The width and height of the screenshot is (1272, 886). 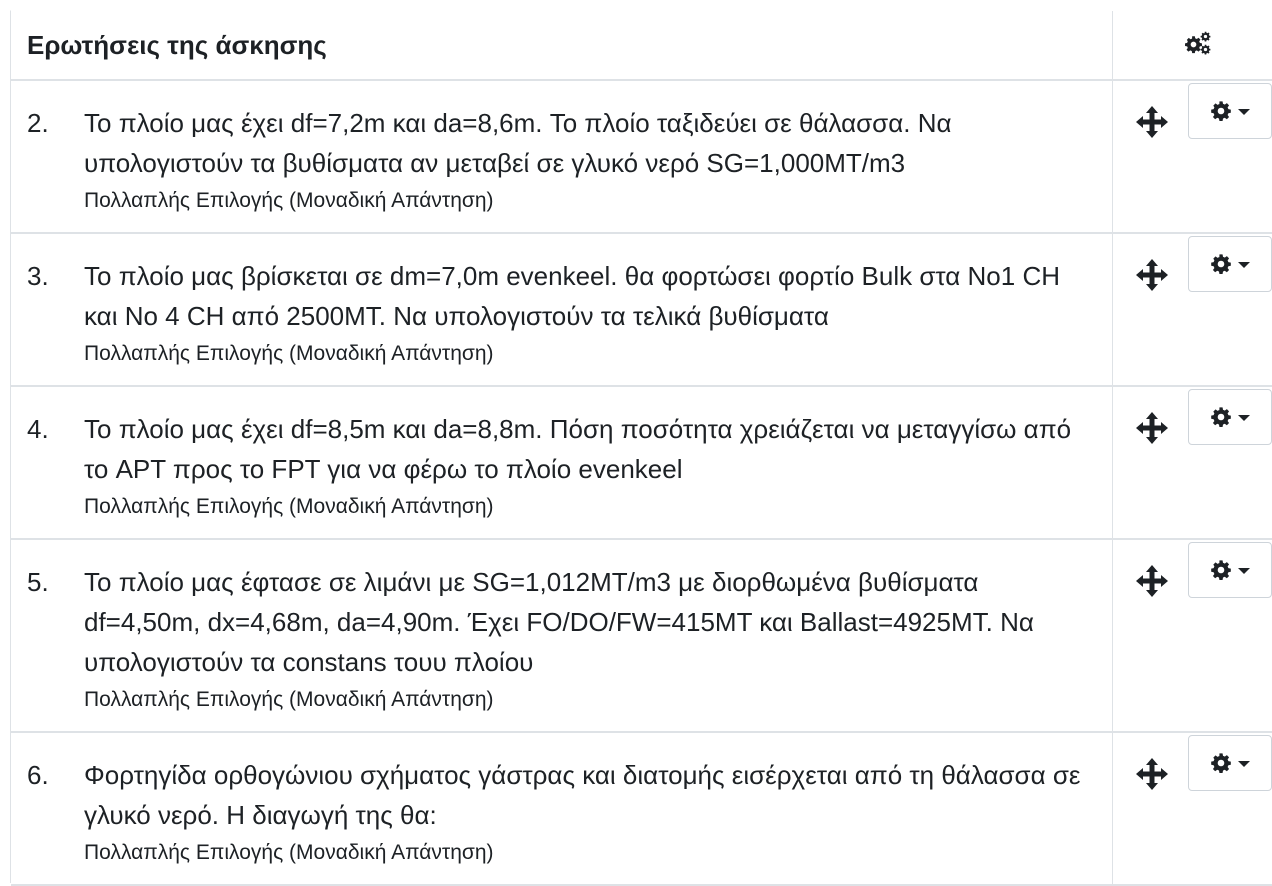 What do you see at coordinates (38, 429) in the screenshot?
I see `question-number: 4.` at bounding box center [38, 429].